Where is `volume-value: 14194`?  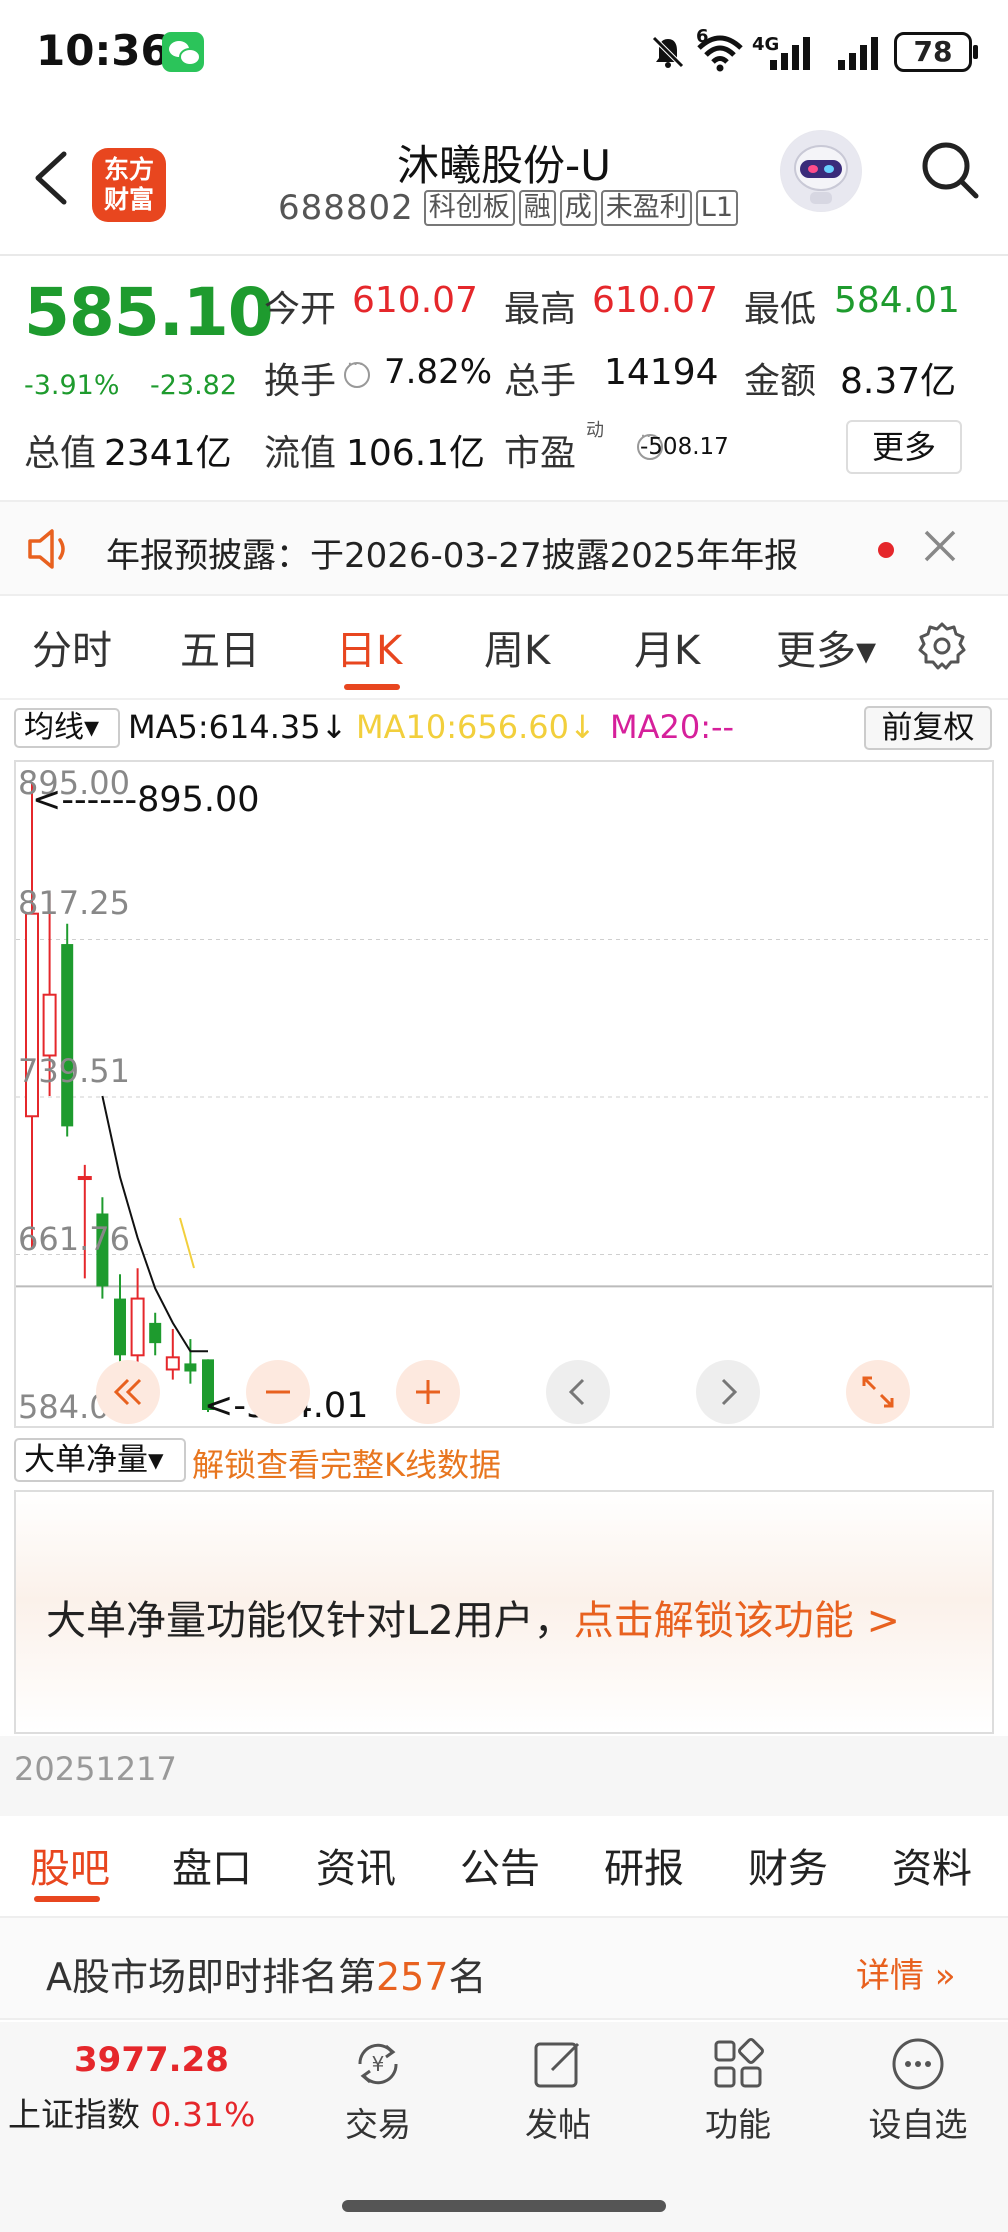
volume-value: 14194 is located at coordinates (661, 372).